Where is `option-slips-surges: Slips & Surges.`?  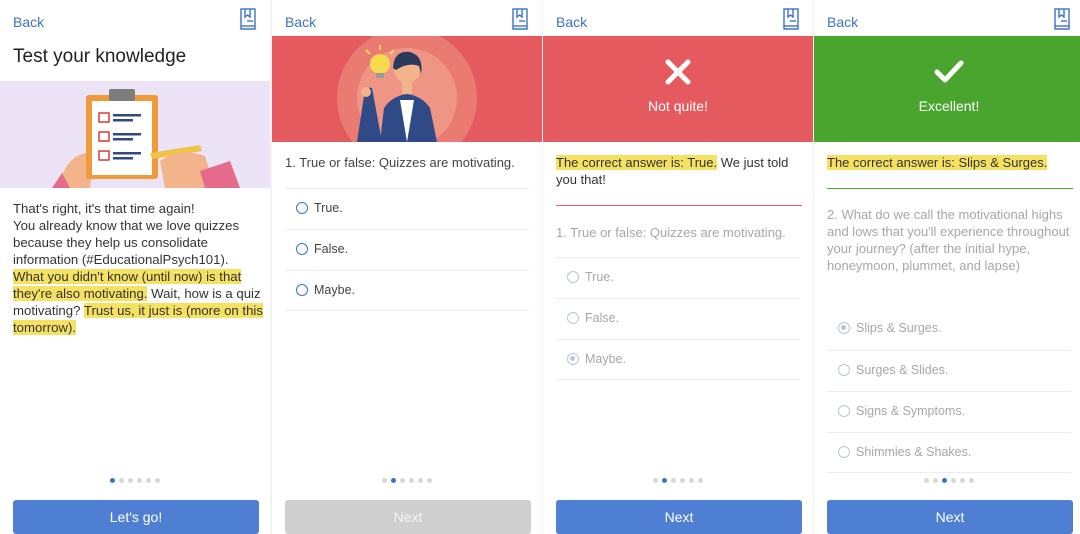 option-slips-surges: Slips & Surges. is located at coordinates (949, 329).